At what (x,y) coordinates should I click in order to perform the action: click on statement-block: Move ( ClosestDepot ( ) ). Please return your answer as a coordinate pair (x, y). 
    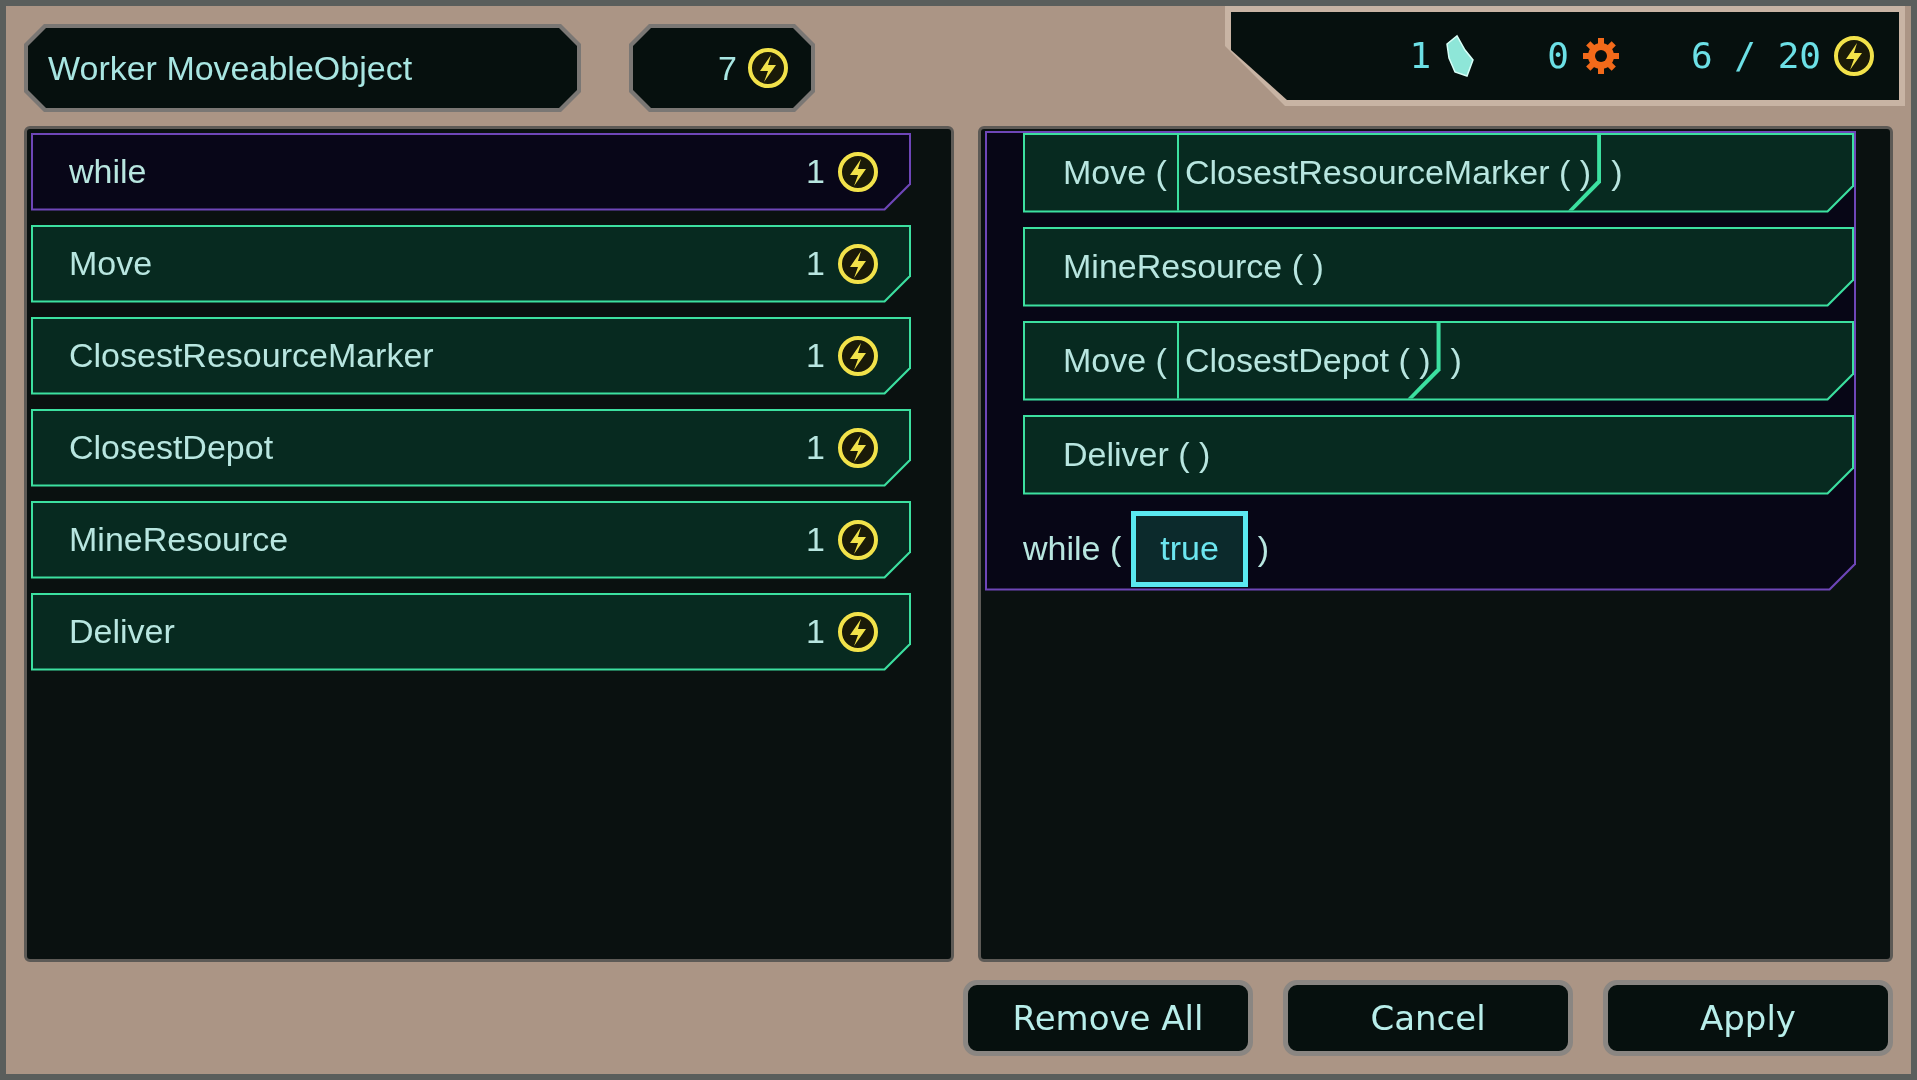
    Looking at the image, I should click on (1438, 360).